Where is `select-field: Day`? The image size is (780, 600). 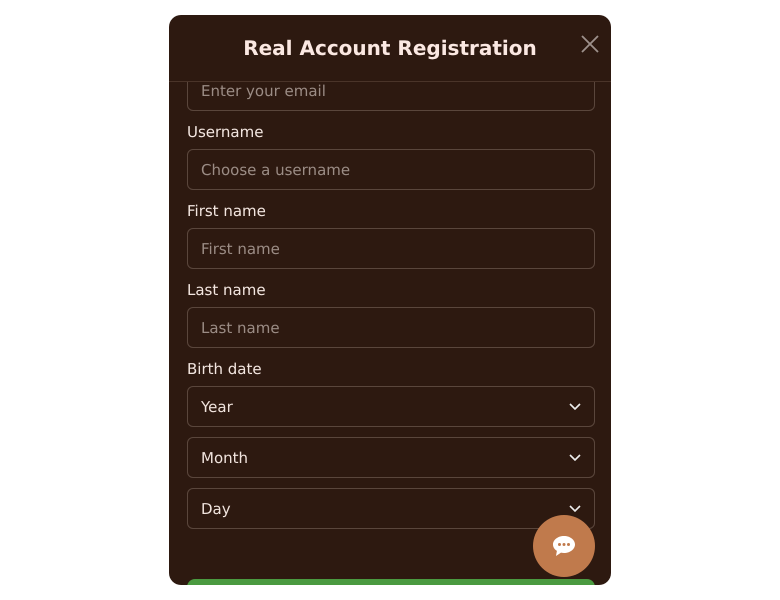
select-field: Day is located at coordinates (391, 508).